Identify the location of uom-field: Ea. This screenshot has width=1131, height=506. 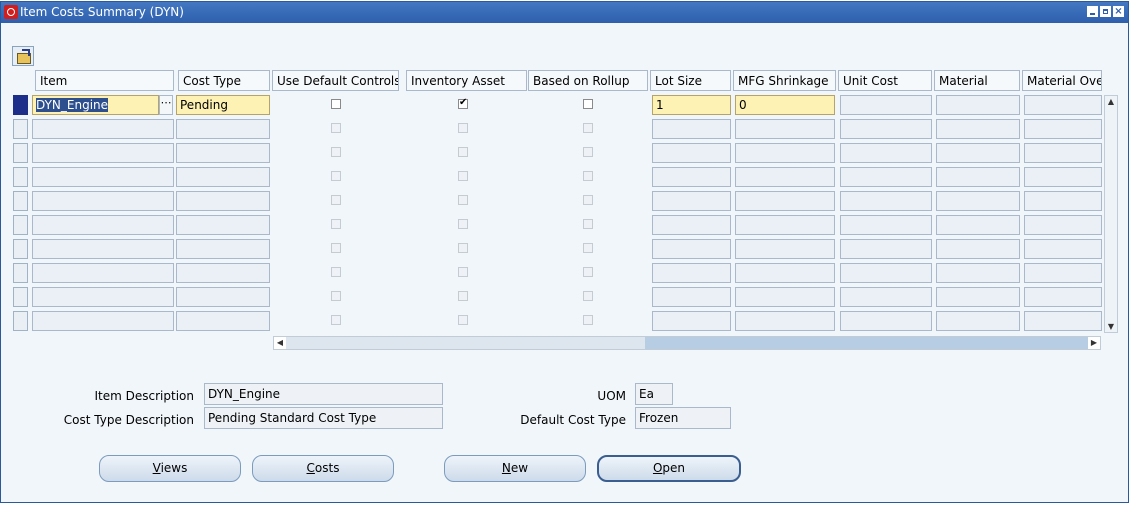
(654, 394).